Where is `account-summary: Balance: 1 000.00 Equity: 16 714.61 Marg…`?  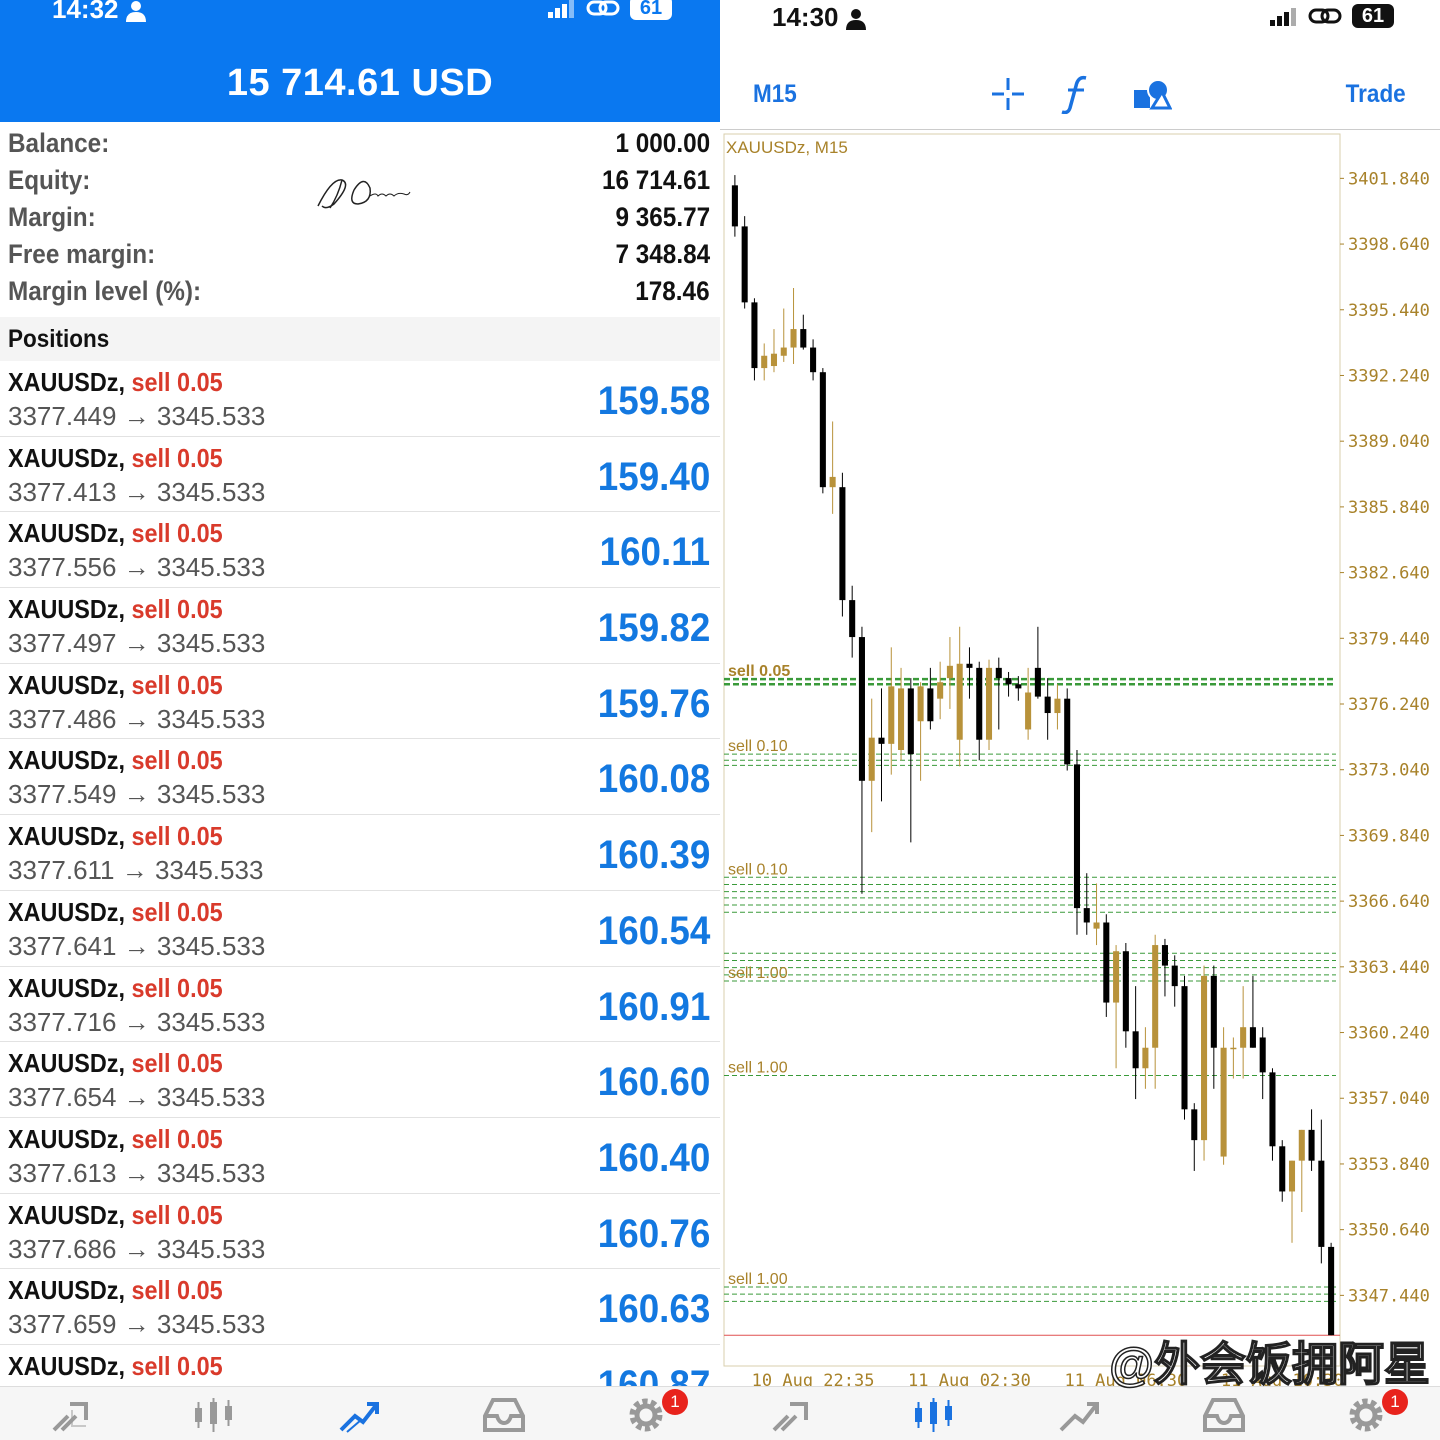
account-summary: Balance: 1 000.00 Equity: 16 714.61 Marg… is located at coordinates (360, 218).